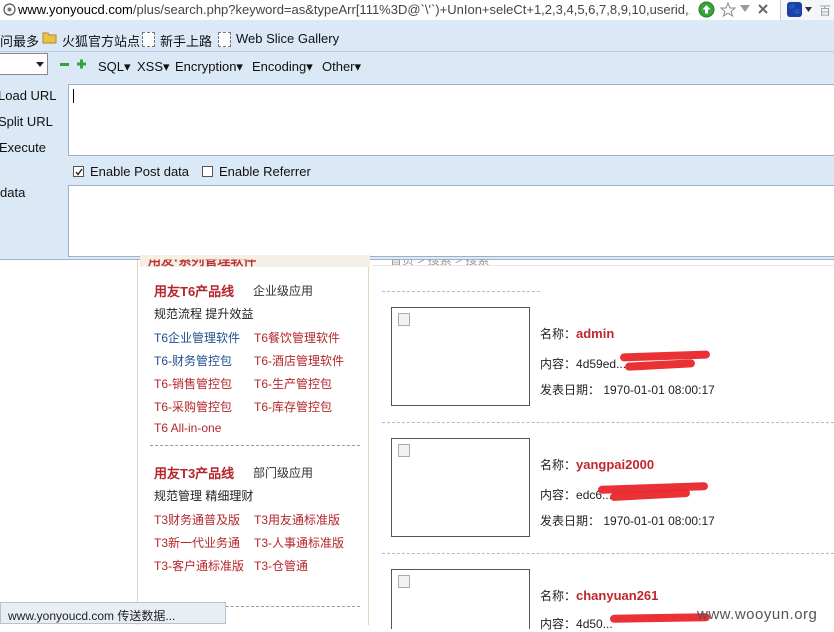  Describe the element at coordinates (287, 38) in the screenshot. I see `bookmark-item-web-slice: Web Slice Gallery` at that location.